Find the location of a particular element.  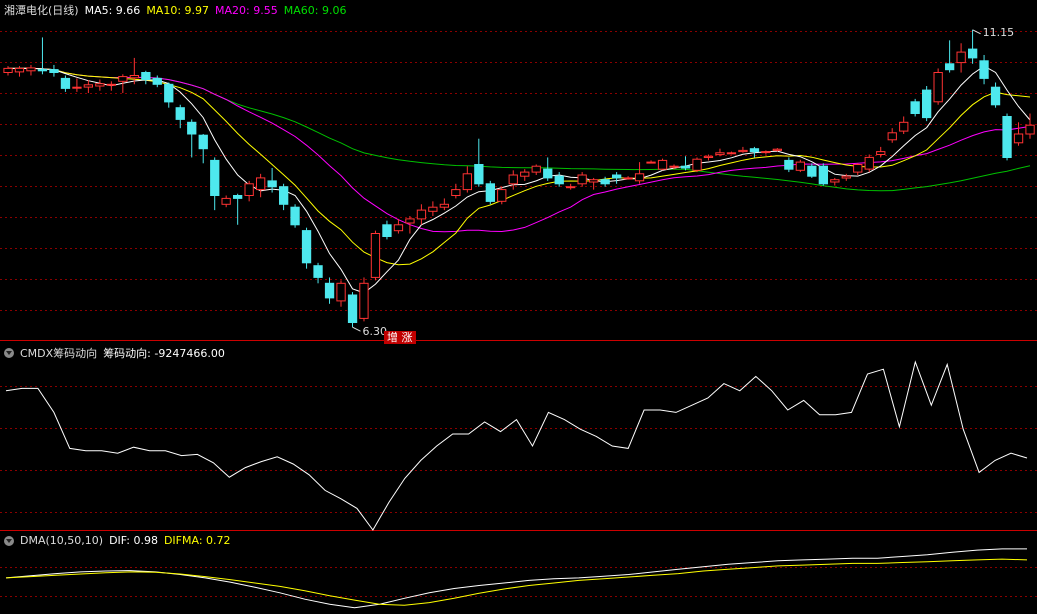

title: 湘潭电化(日线) is located at coordinates (41, 10).